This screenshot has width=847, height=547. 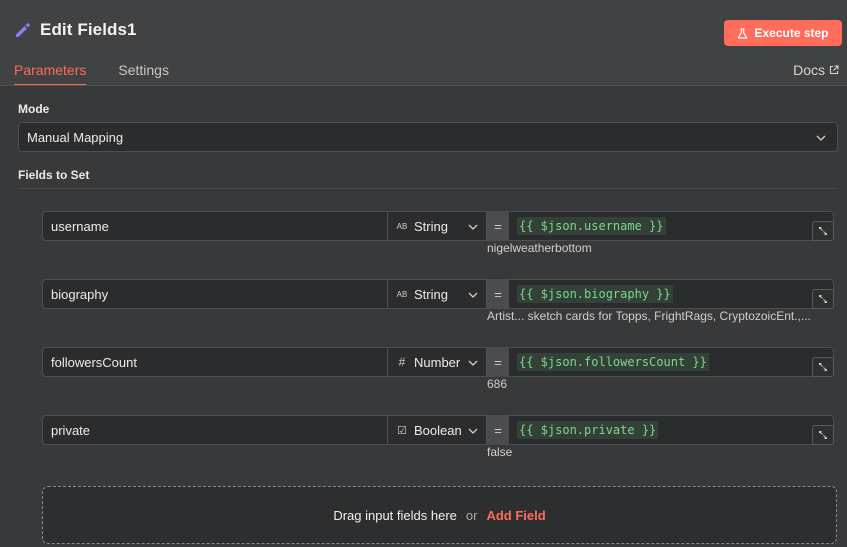 I want to click on mode-label: Mode, so click(x=34, y=109).